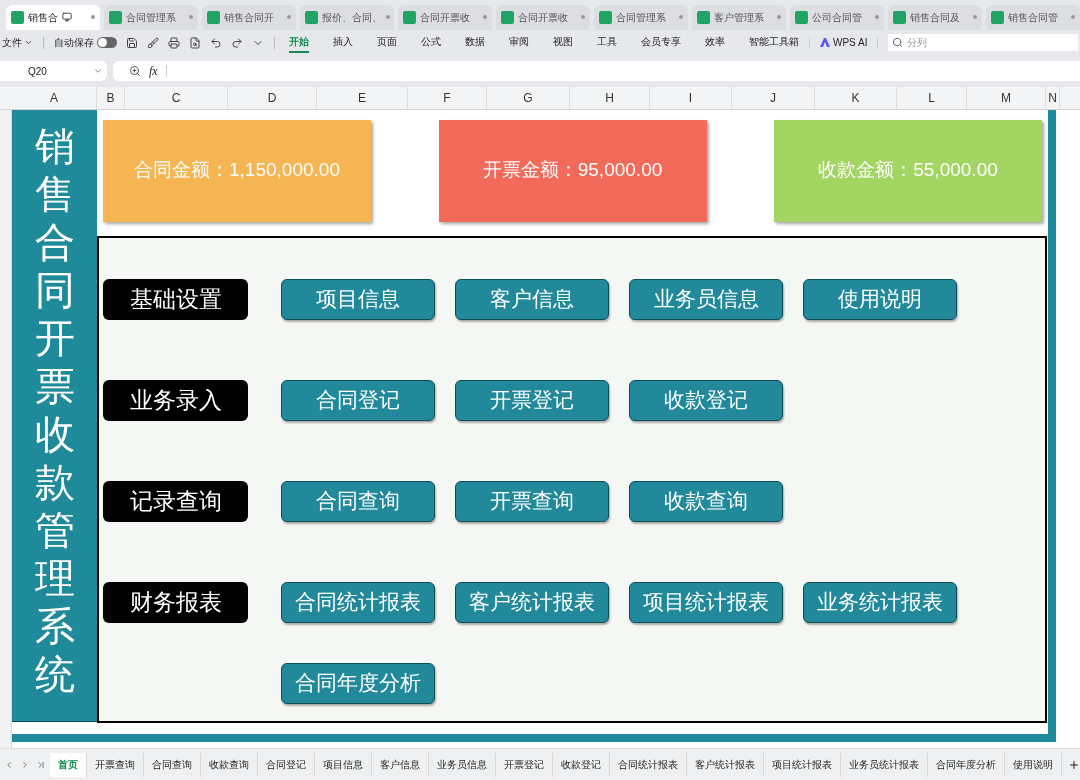 This screenshot has height=780, width=1080. What do you see at coordinates (1006, 97) in the screenshot?
I see `column-header: M` at bounding box center [1006, 97].